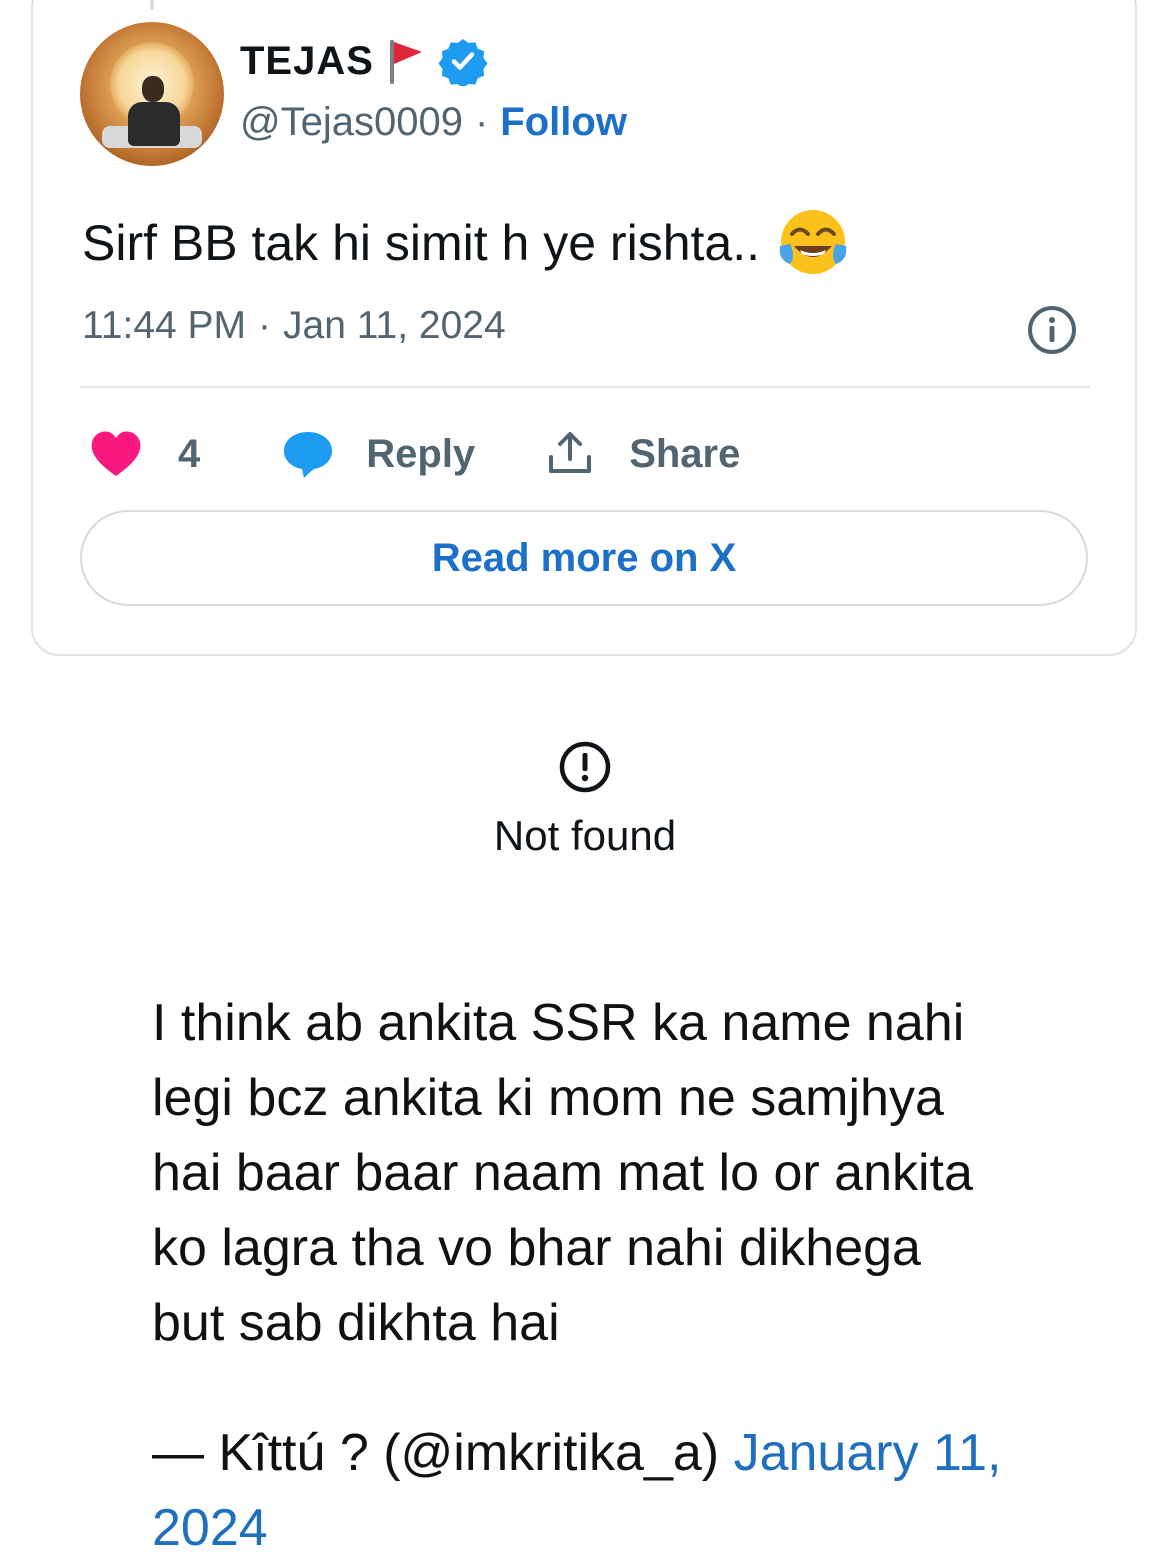 This screenshot has height=1564, width=1170. Describe the element at coordinates (436, 1453) in the screenshot. I see `attribution-author: — Kîttú ? (@imkritika_a)` at that location.